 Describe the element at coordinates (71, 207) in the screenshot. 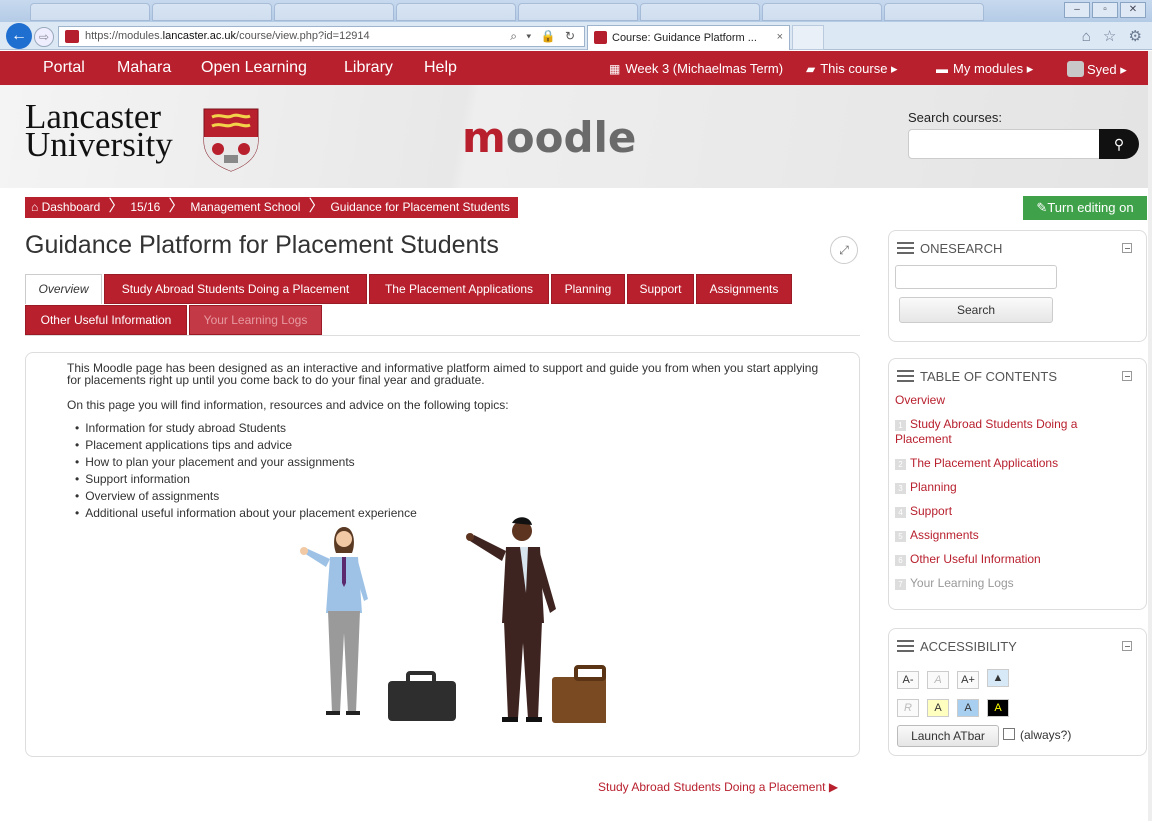

I see `breadcrumb-dashboard-label: Dashboard` at that location.